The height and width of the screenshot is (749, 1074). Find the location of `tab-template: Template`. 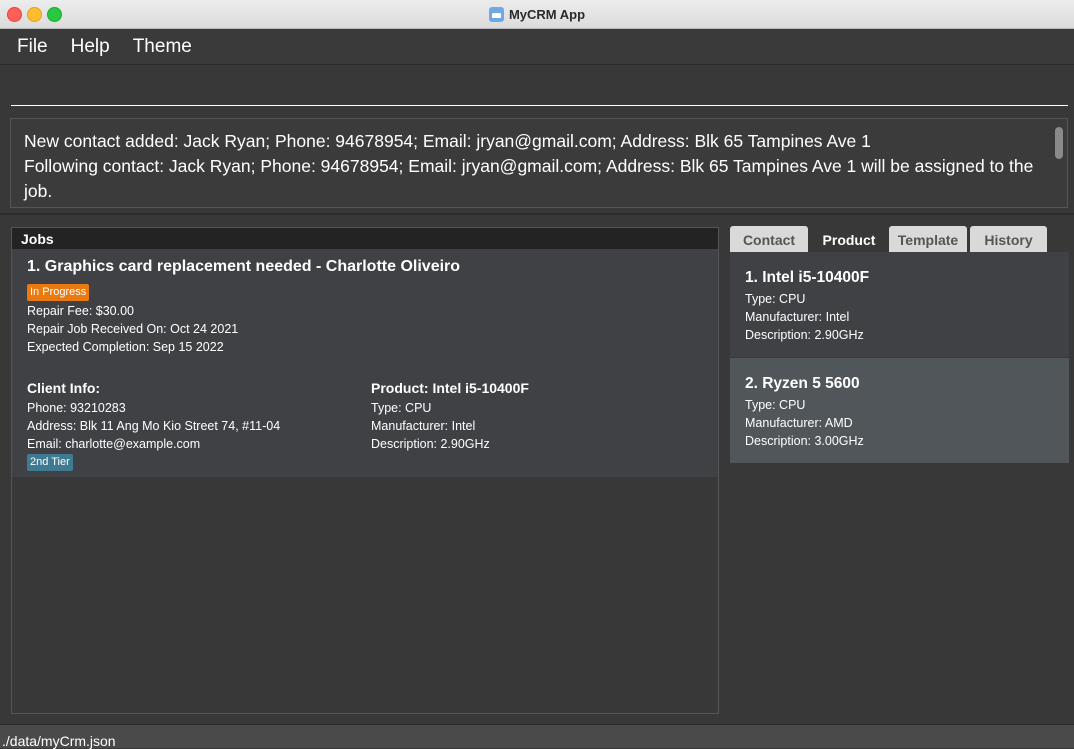

tab-template: Template is located at coordinates (928, 239).